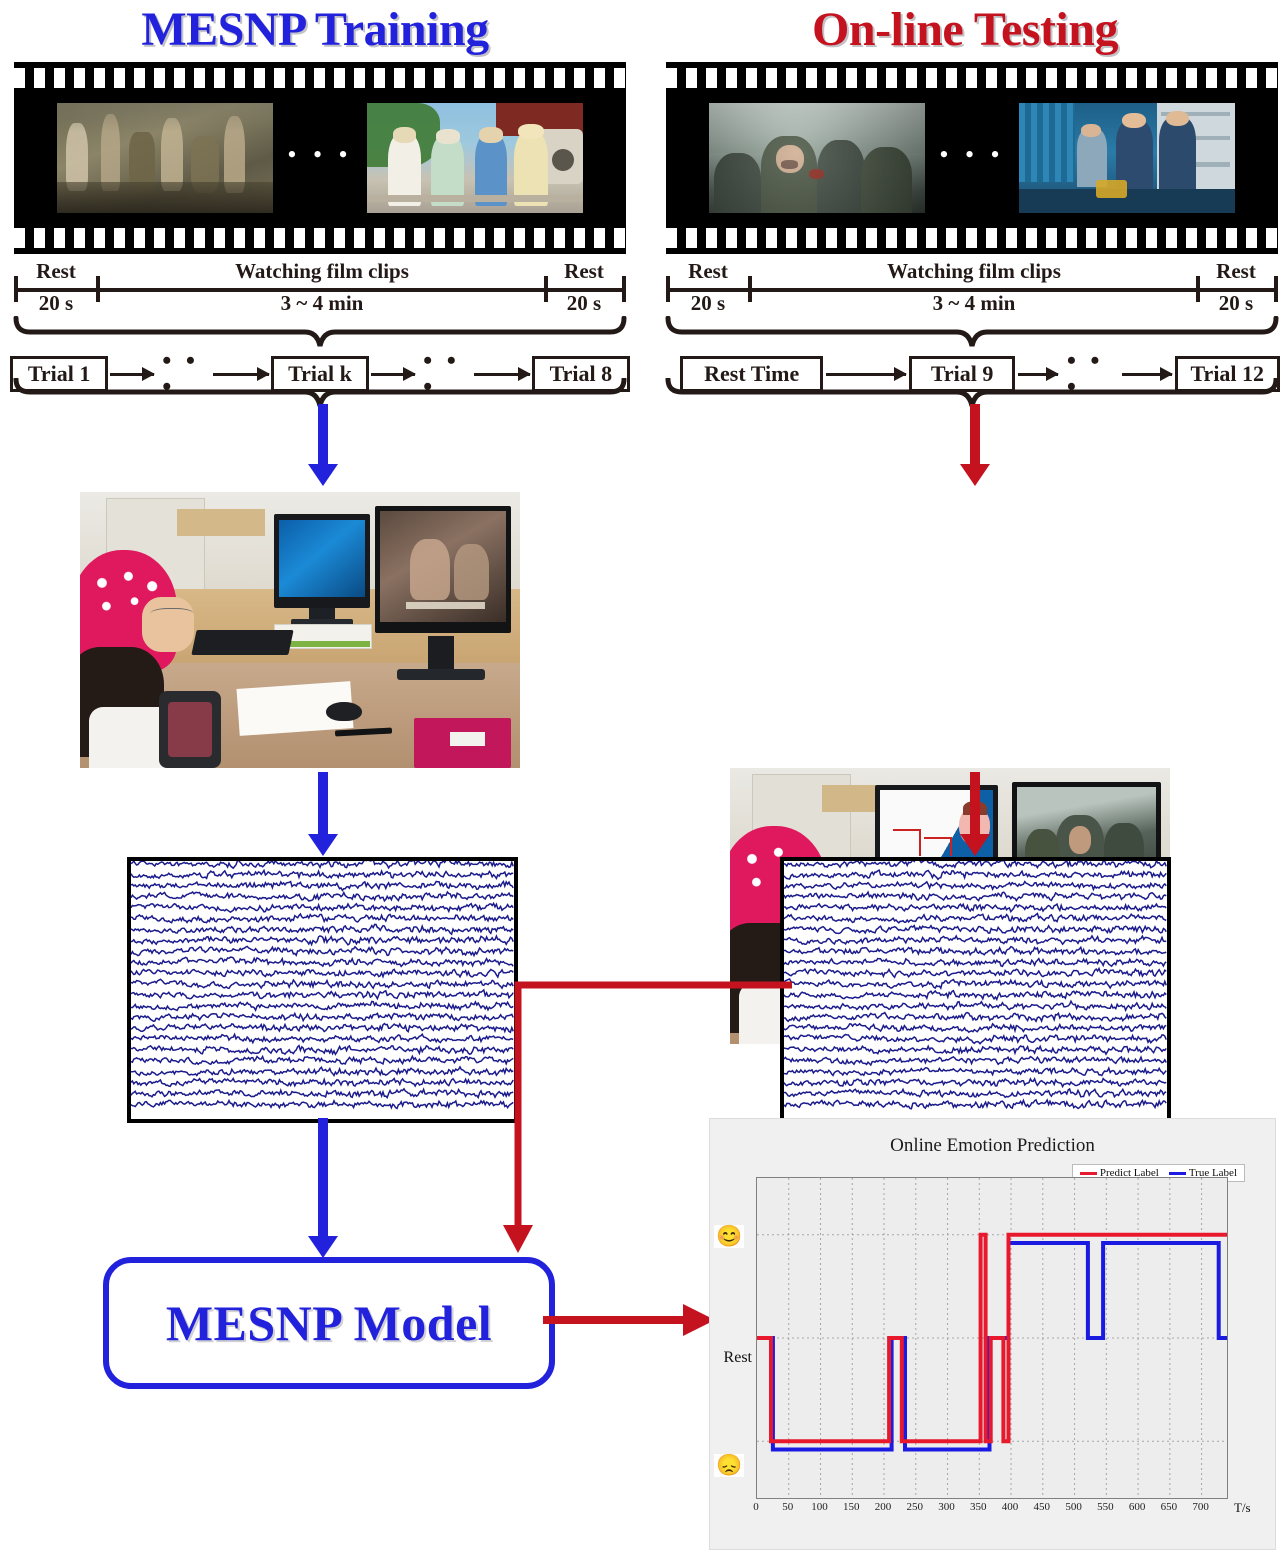 This screenshot has width=1280, height=1551. Describe the element at coordinates (300, 630) in the screenshot. I see `left-experiment-photo` at that location.